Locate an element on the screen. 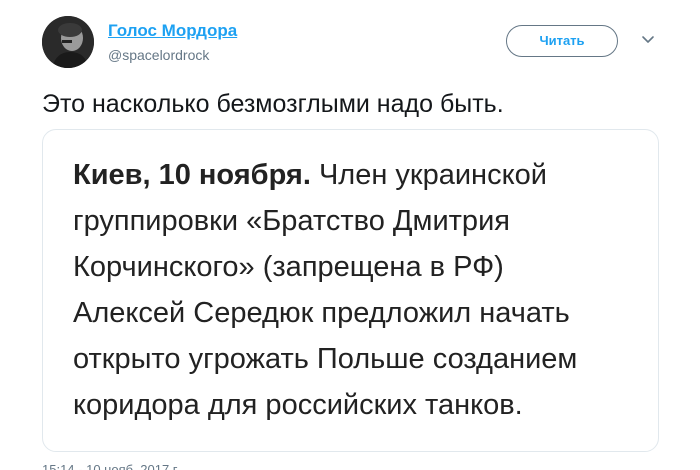 Image resolution: width=700 pixels, height=470 pixels. author-display-name: Голос Мордора is located at coordinates (172, 31).